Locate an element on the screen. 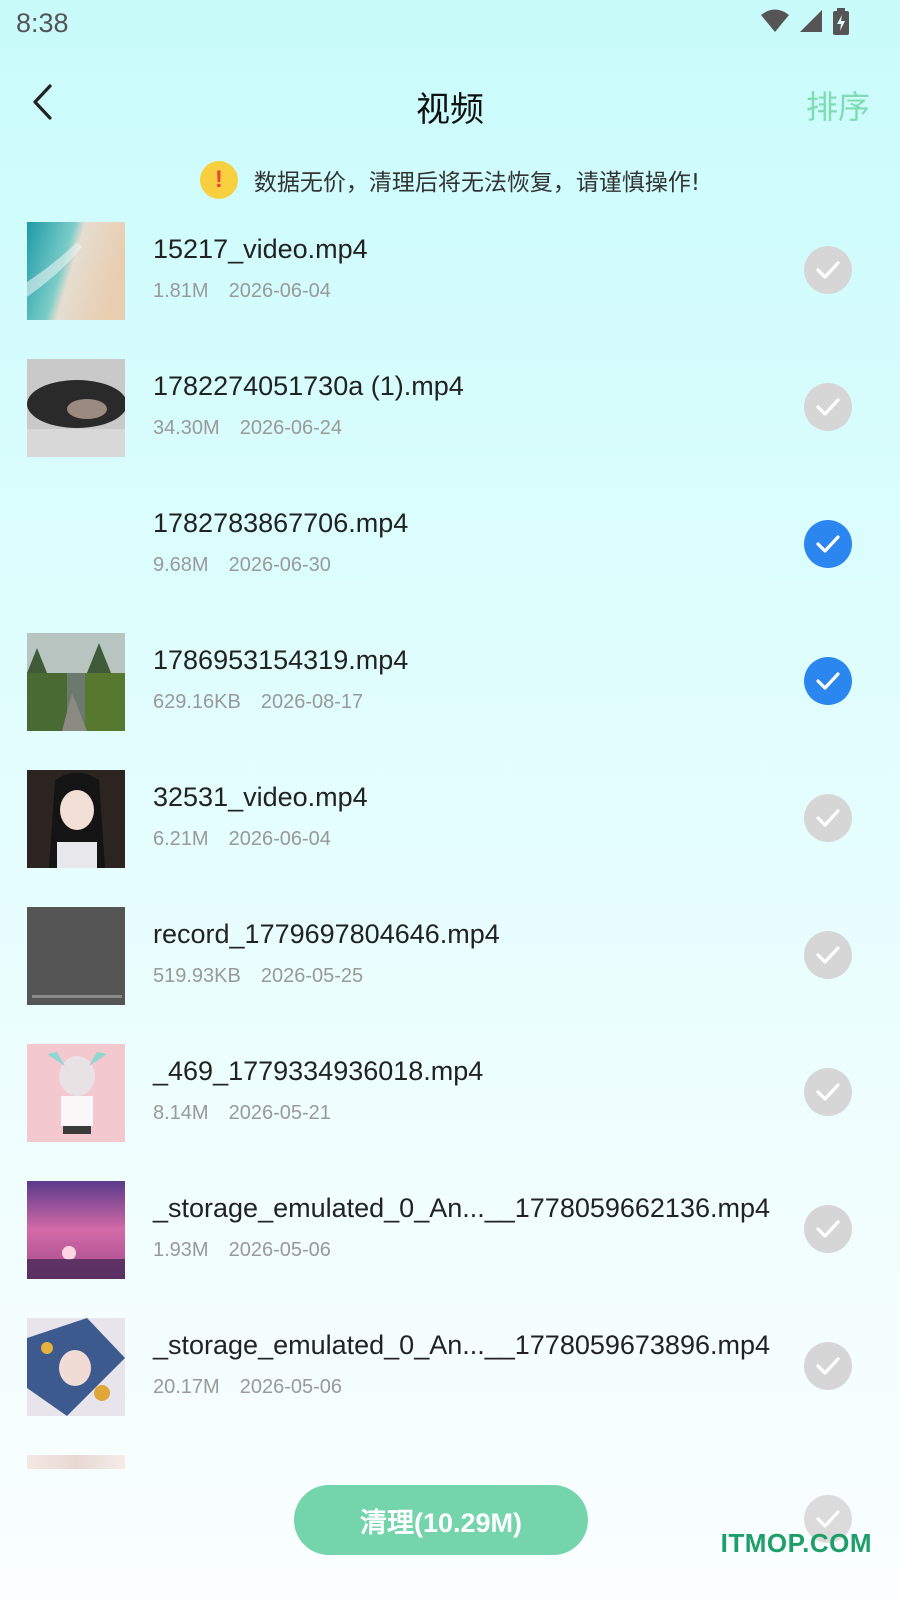 This screenshot has height=1600, width=900. file-size: 629.16KB is located at coordinates (197, 702).